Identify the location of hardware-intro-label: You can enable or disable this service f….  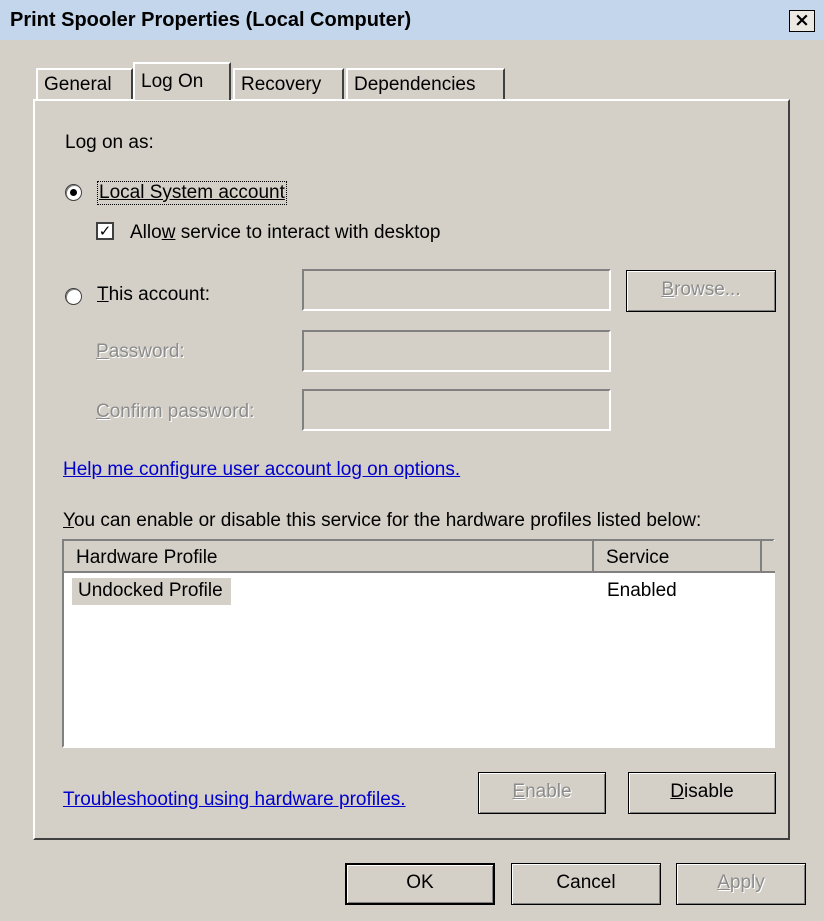
(382, 521).